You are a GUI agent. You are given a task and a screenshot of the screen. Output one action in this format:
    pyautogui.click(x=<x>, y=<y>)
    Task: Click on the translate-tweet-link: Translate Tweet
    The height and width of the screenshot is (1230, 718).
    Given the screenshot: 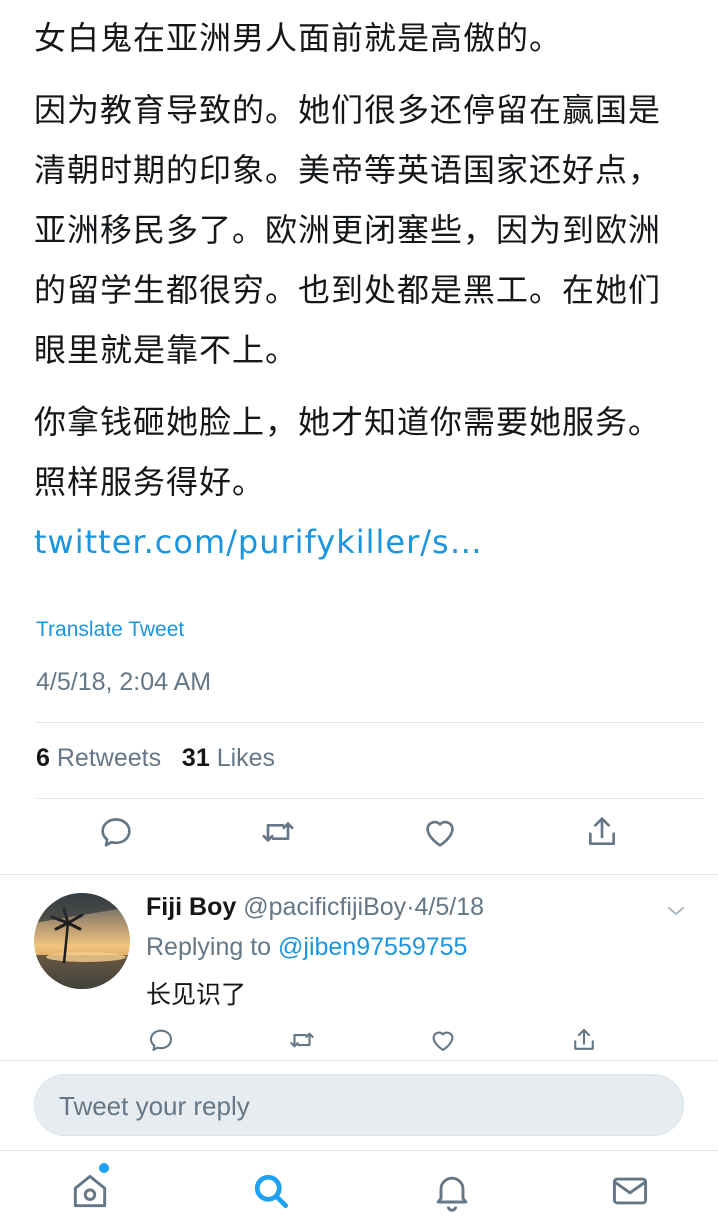 What is the action you would take?
    pyautogui.click(x=110, y=630)
    